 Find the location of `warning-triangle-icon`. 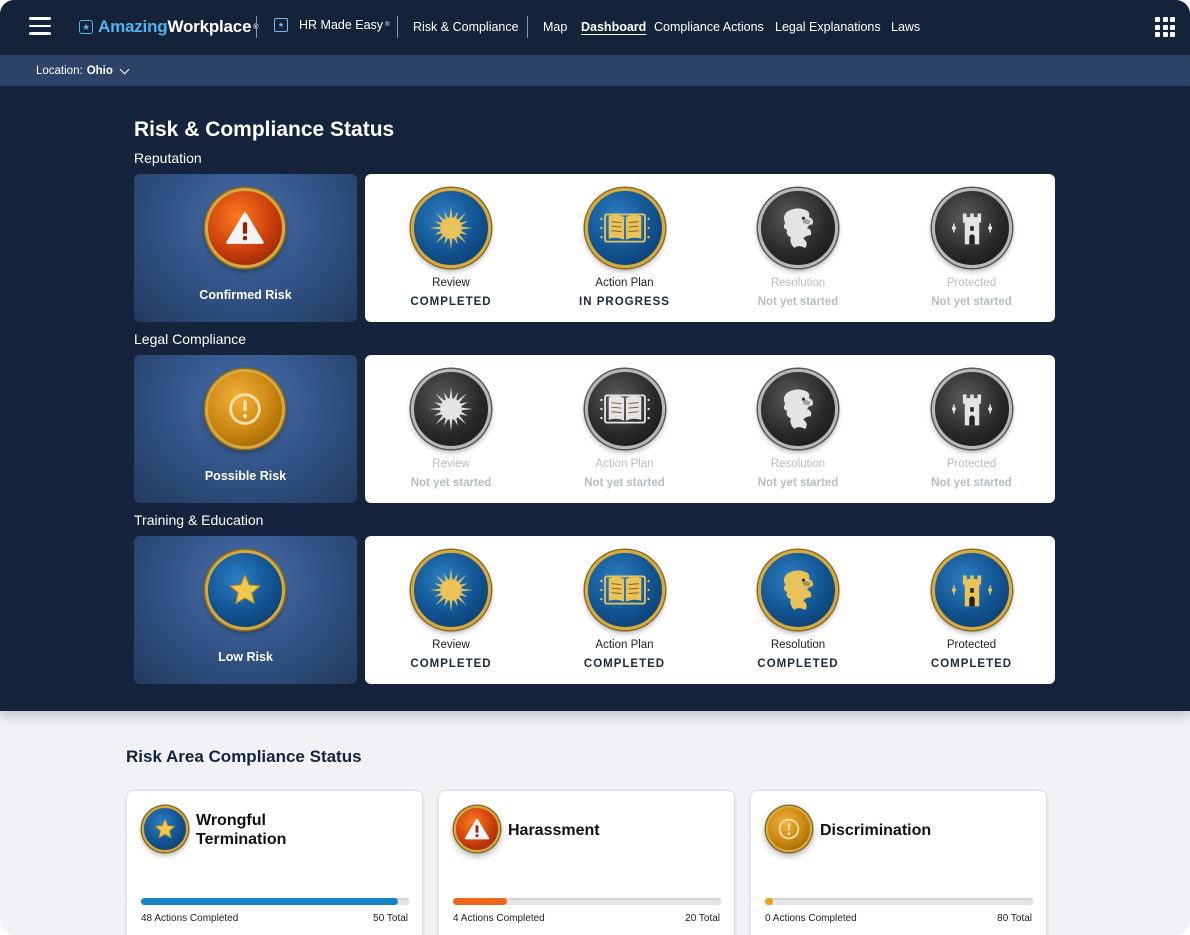

warning-triangle-icon is located at coordinates (477, 829).